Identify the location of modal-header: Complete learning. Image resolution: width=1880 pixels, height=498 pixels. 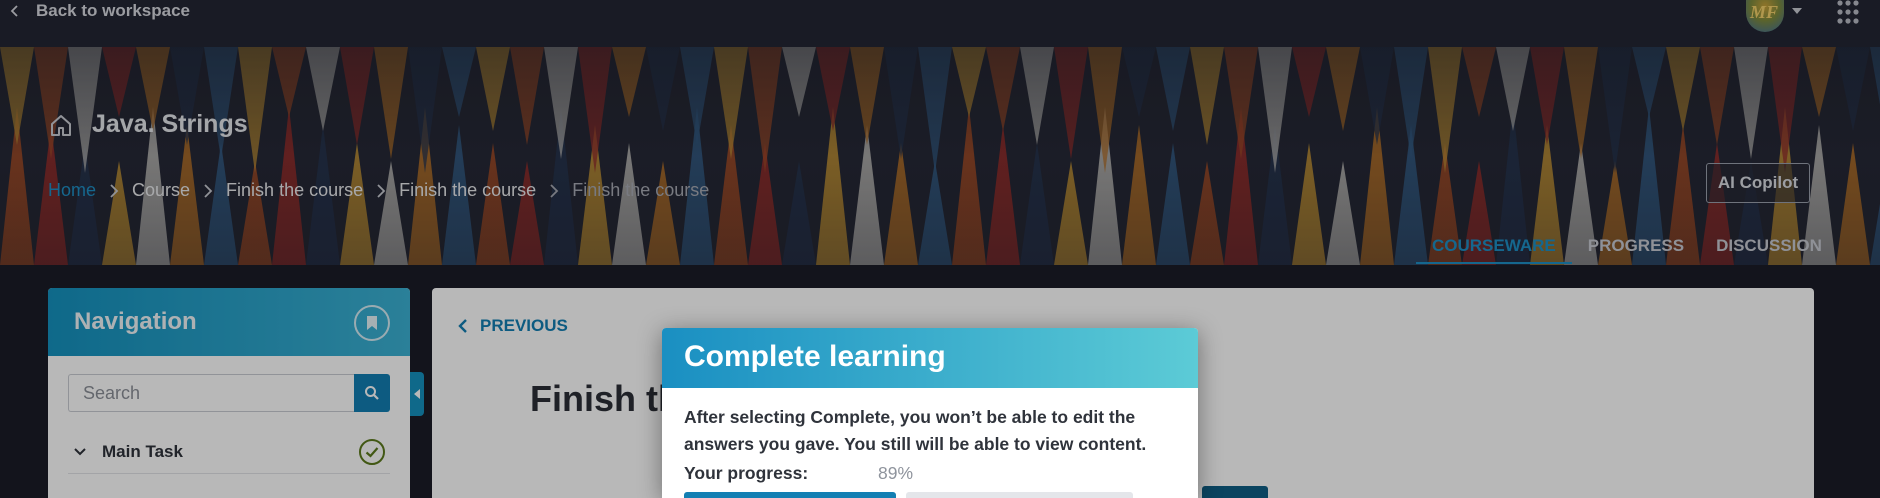
(930, 358).